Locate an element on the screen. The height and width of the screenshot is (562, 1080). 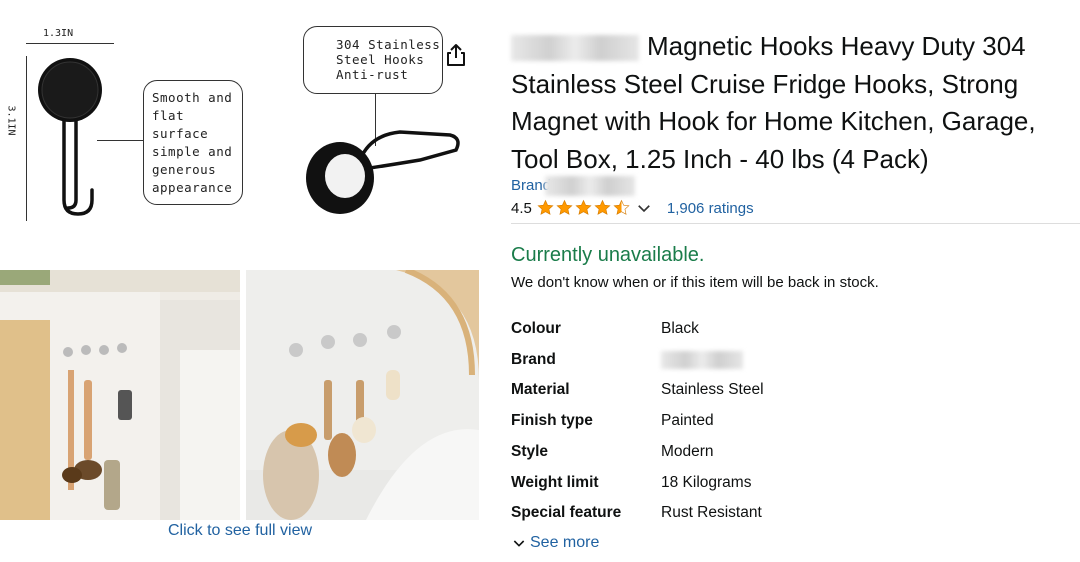
spec-value-redacted is located at coordinates (702, 360).